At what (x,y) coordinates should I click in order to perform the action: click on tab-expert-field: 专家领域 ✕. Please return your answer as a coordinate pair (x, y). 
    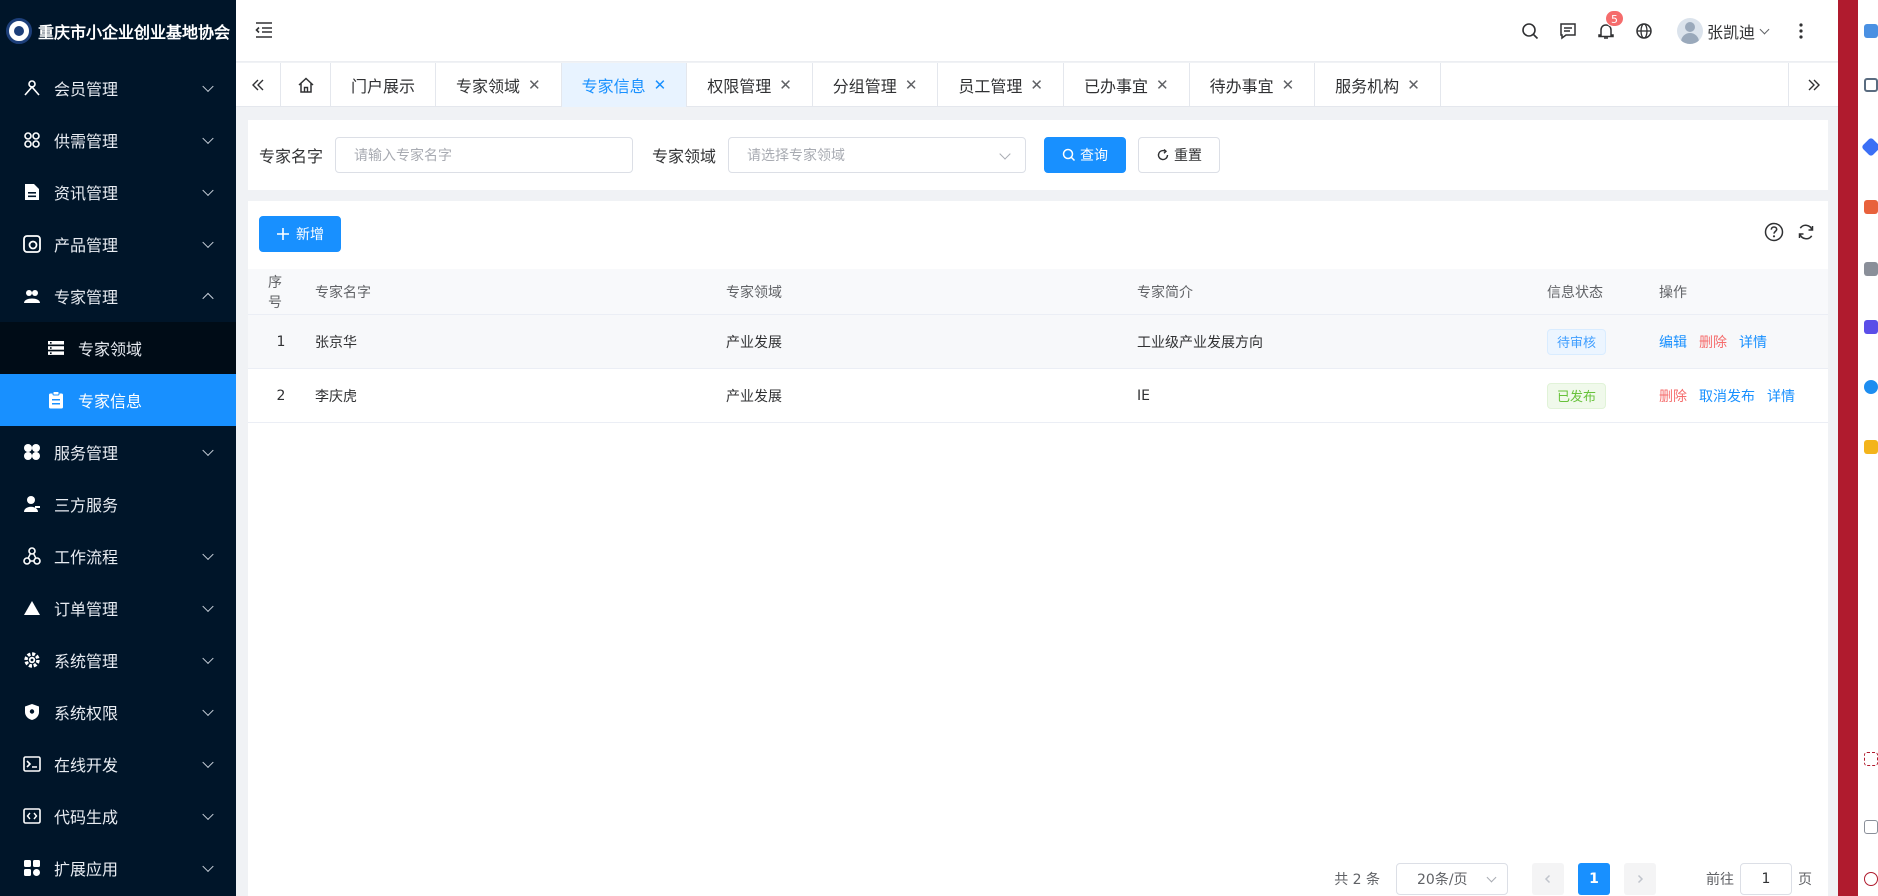
    Looking at the image, I should click on (499, 85).